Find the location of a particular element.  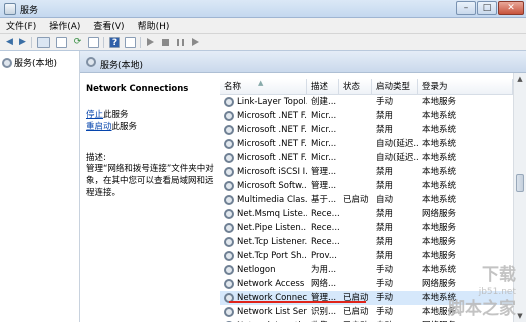

restart-icon is located at coordinates (195, 42).